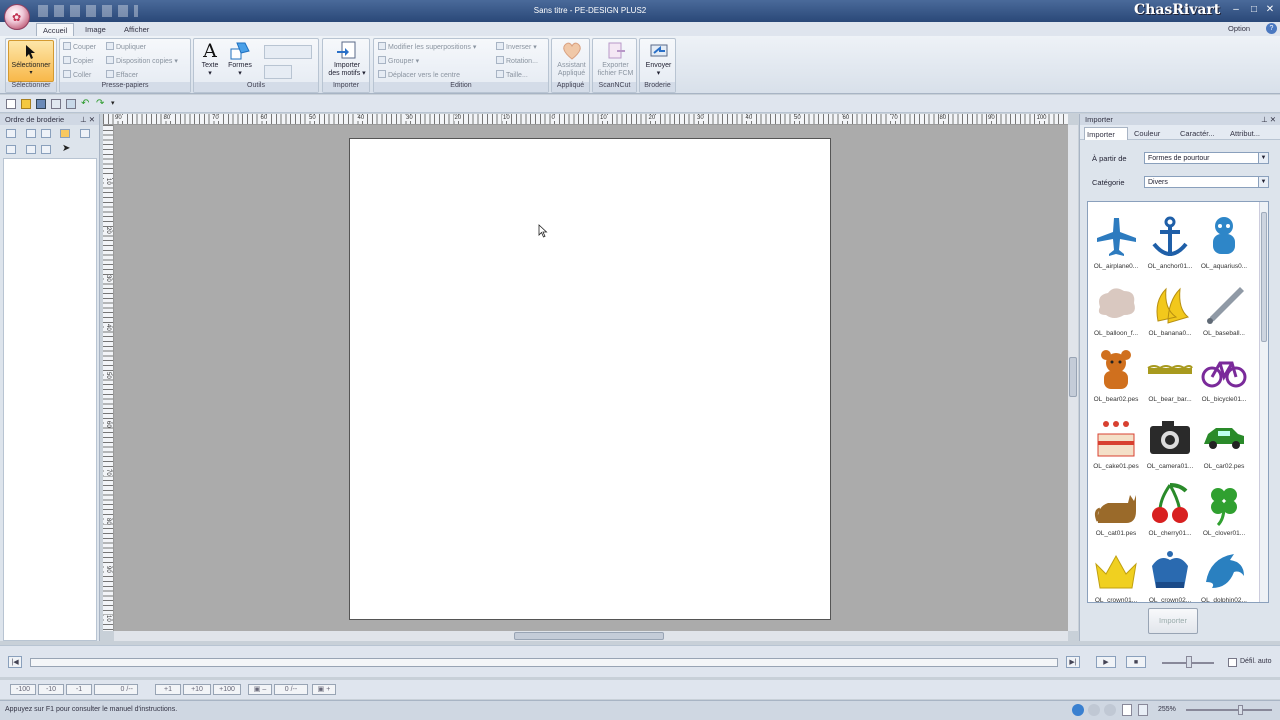  What do you see at coordinates (79, 47) in the screenshot?
I see `cut-button: Couper` at bounding box center [79, 47].